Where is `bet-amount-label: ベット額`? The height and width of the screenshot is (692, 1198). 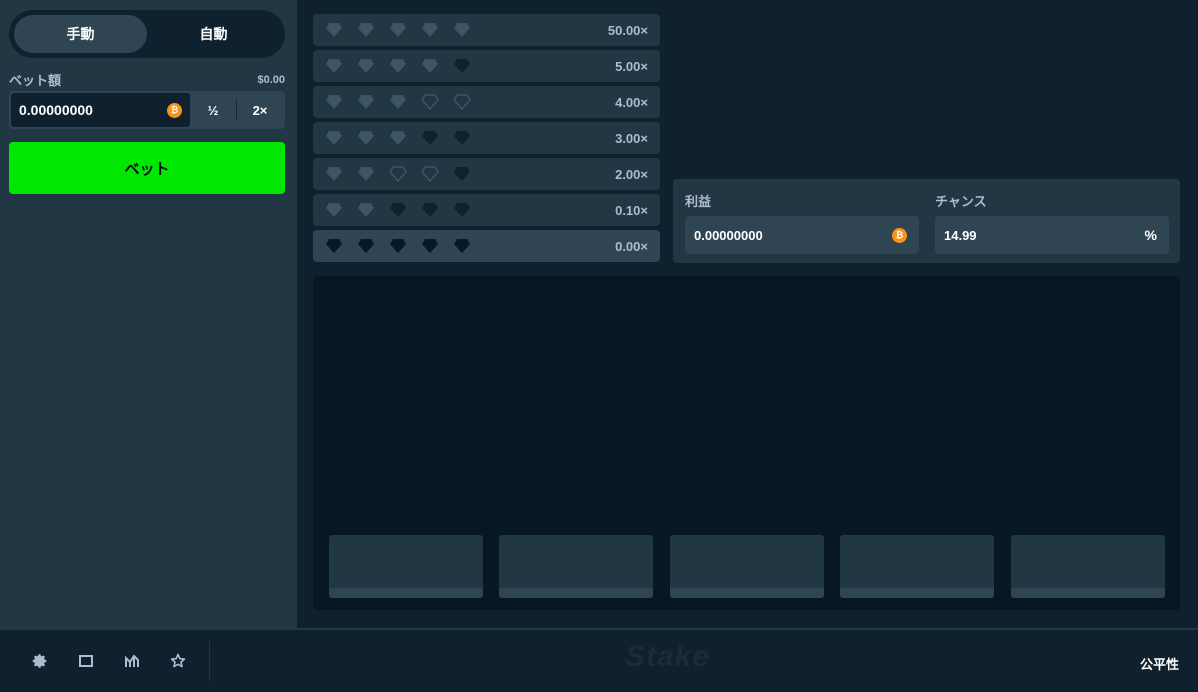
bet-amount-label: ベット額 is located at coordinates (35, 80).